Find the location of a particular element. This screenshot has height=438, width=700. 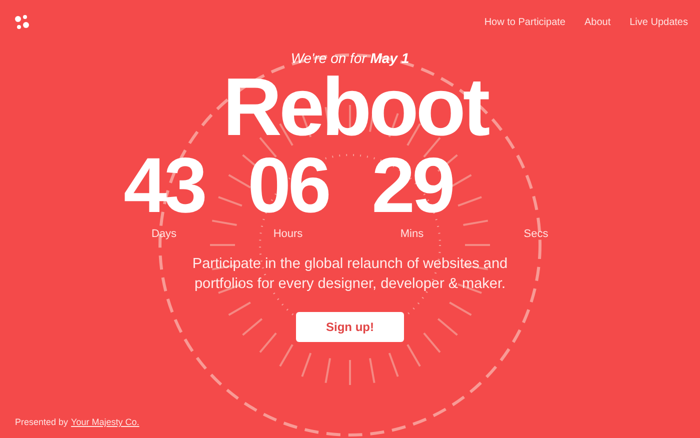

countdown-label: Secs is located at coordinates (536, 234).